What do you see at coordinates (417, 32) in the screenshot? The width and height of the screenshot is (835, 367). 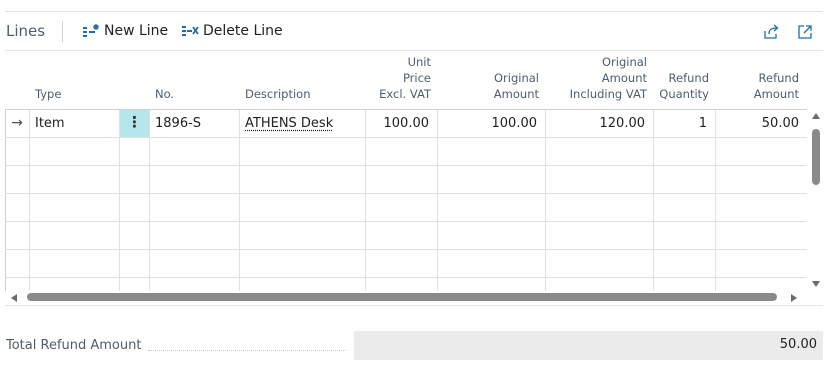 I see `lines-header: Lines New Line Delete Line` at bounding box center [417, 32].